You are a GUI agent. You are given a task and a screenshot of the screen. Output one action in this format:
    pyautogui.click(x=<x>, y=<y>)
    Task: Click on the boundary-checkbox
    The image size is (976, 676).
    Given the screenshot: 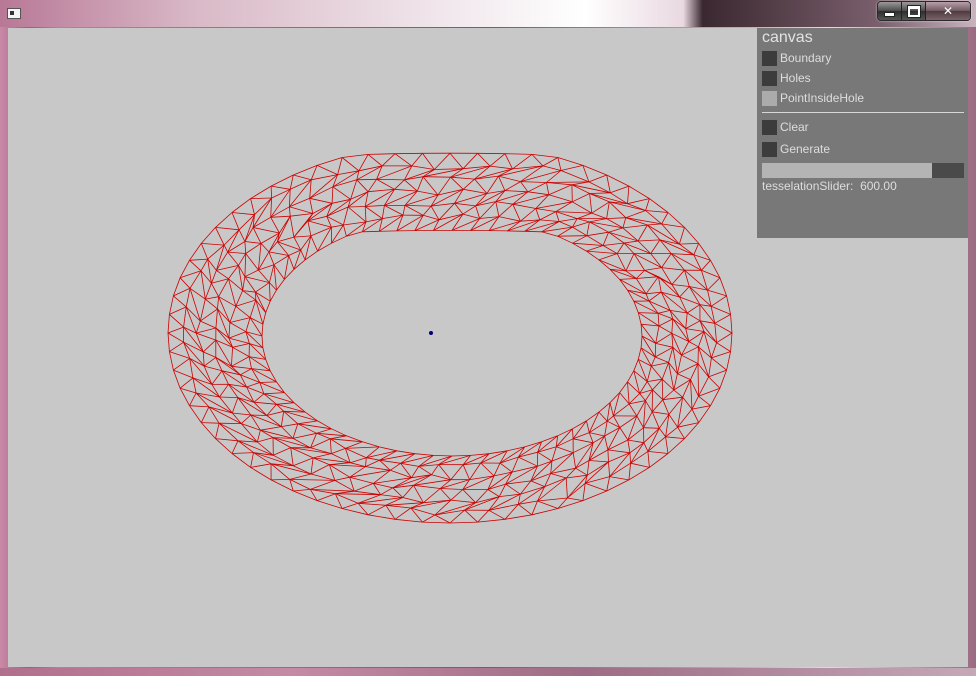 What is the action you would take?
    pyautogui.click(x=769, y=58)
    